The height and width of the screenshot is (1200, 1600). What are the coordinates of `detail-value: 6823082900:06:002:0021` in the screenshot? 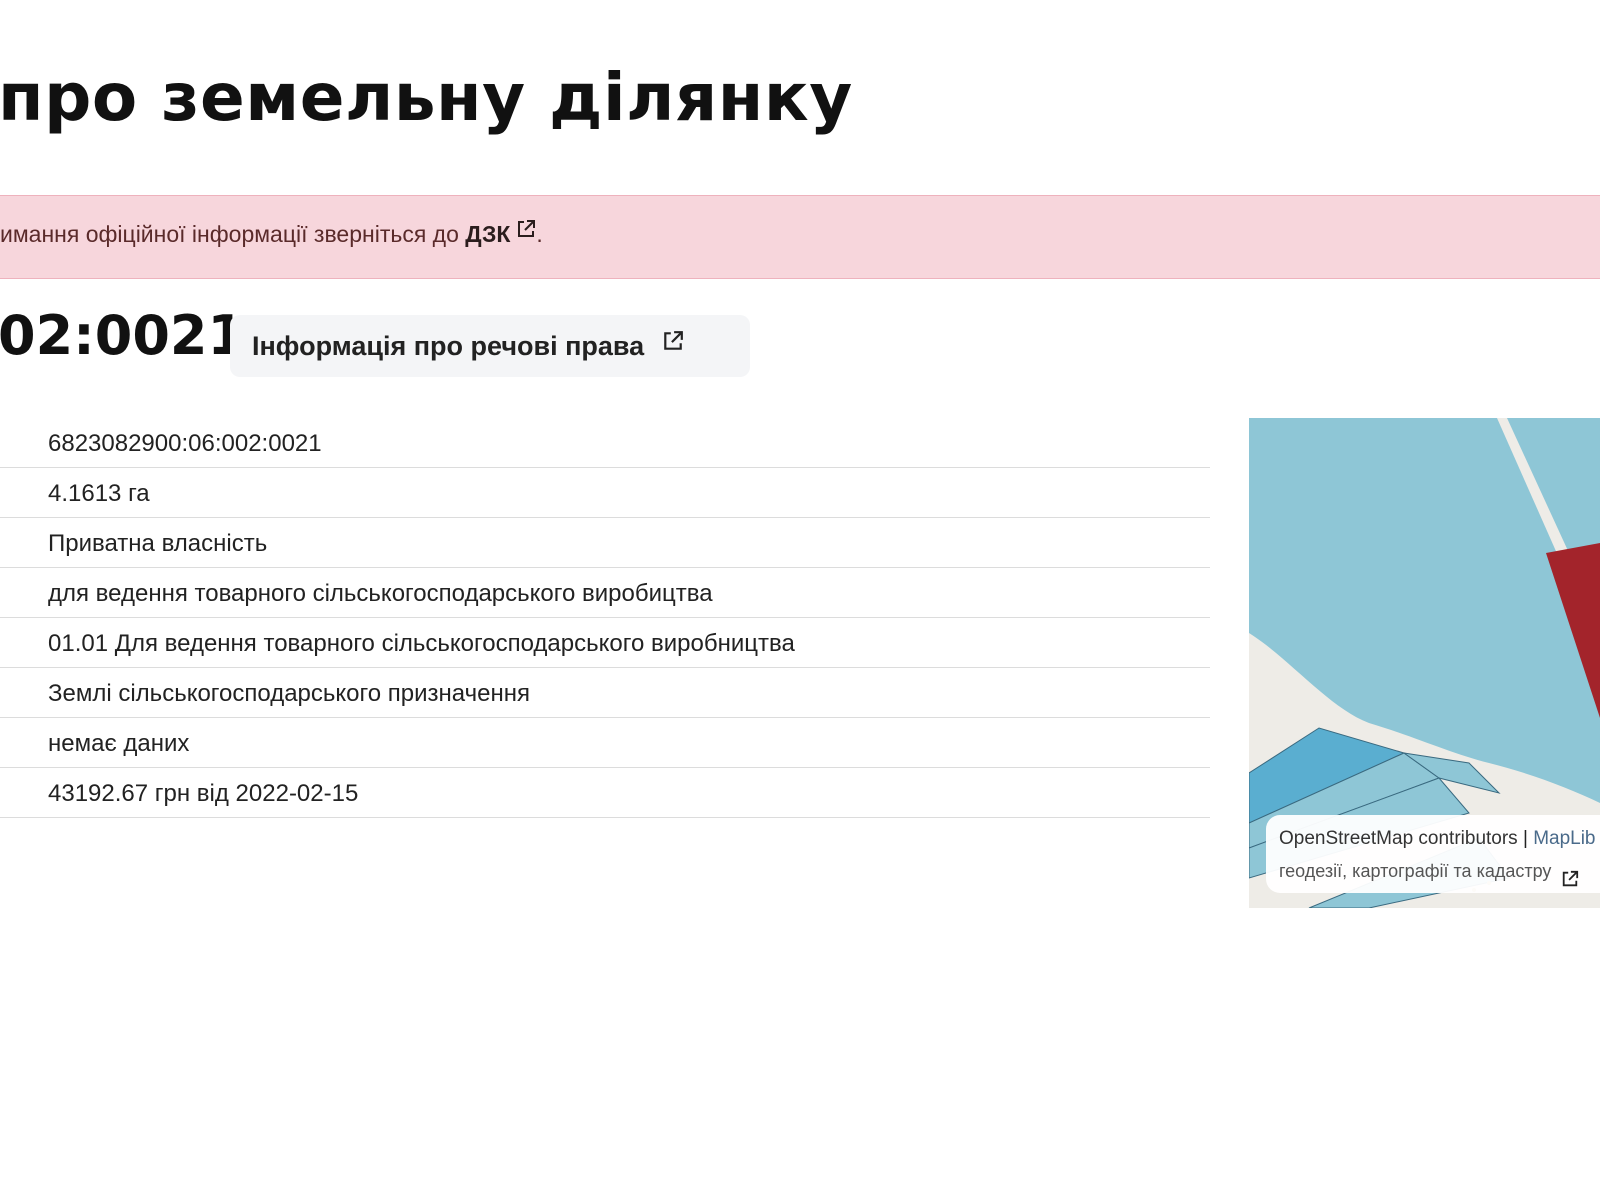 It's located at (185, 443).